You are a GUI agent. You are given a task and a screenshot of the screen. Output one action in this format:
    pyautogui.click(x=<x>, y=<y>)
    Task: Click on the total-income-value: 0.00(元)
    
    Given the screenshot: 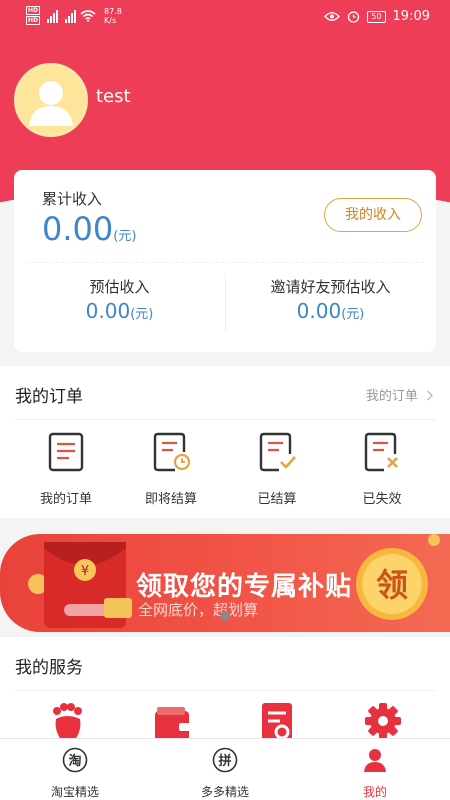 What is the action you would take?
    pyautogui.click(x=89, y=229)
    